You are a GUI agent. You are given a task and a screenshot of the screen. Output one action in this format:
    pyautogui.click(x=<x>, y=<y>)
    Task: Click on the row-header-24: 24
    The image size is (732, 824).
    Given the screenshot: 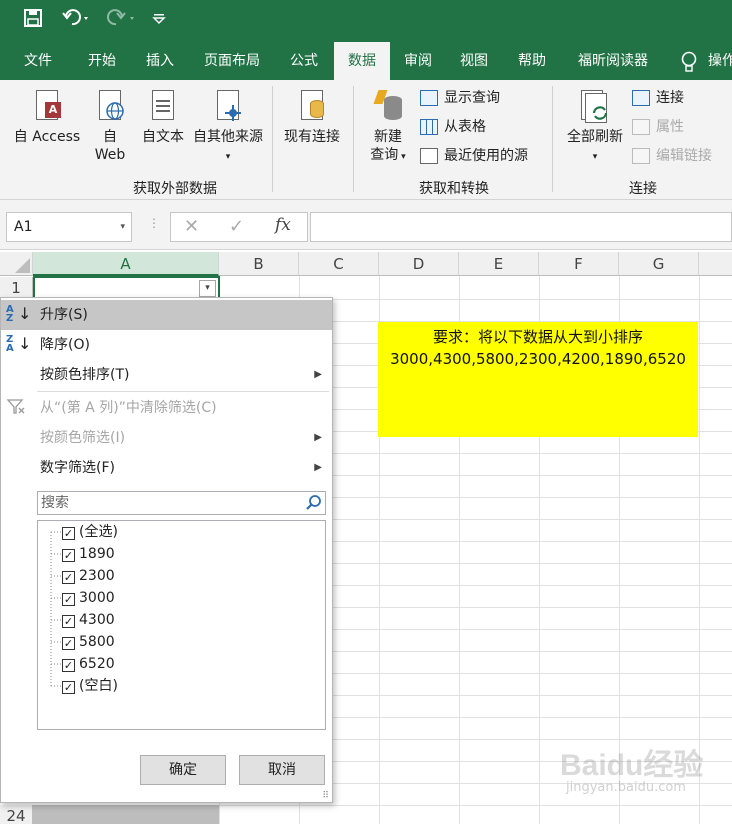 What is the action you would take?
    pyautogui.click(x=16, y=814)
    